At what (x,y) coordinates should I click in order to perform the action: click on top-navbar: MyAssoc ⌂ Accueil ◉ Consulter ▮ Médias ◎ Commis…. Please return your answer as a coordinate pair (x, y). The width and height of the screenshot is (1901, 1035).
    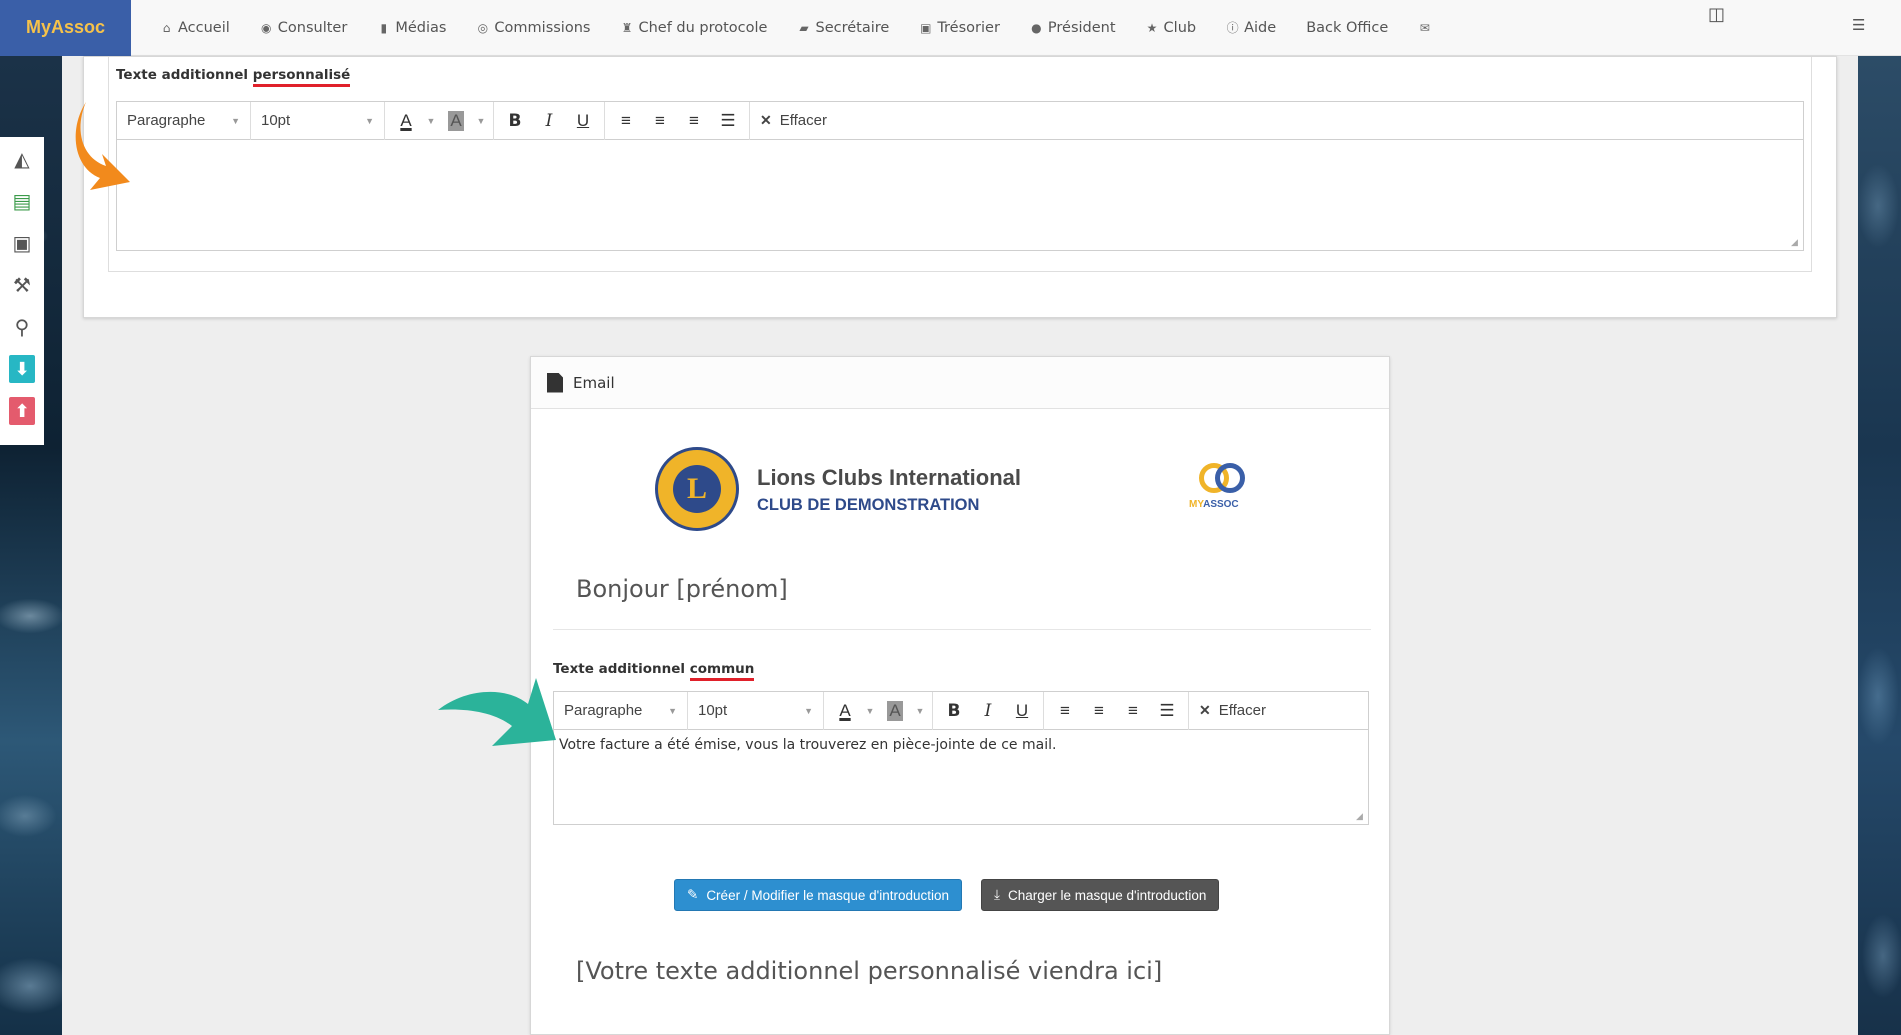
    Looking at the image, I should click on (950, 28).